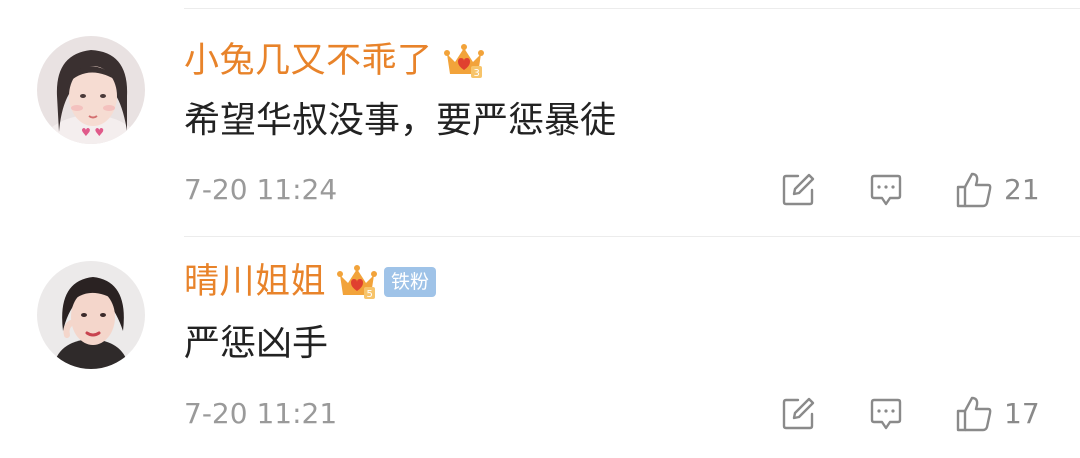 The image size is (1080, 458). Describe the element at coordinates (261, 189) in the screenshot. I see `timestamp: 7-20 11:24` at that location.